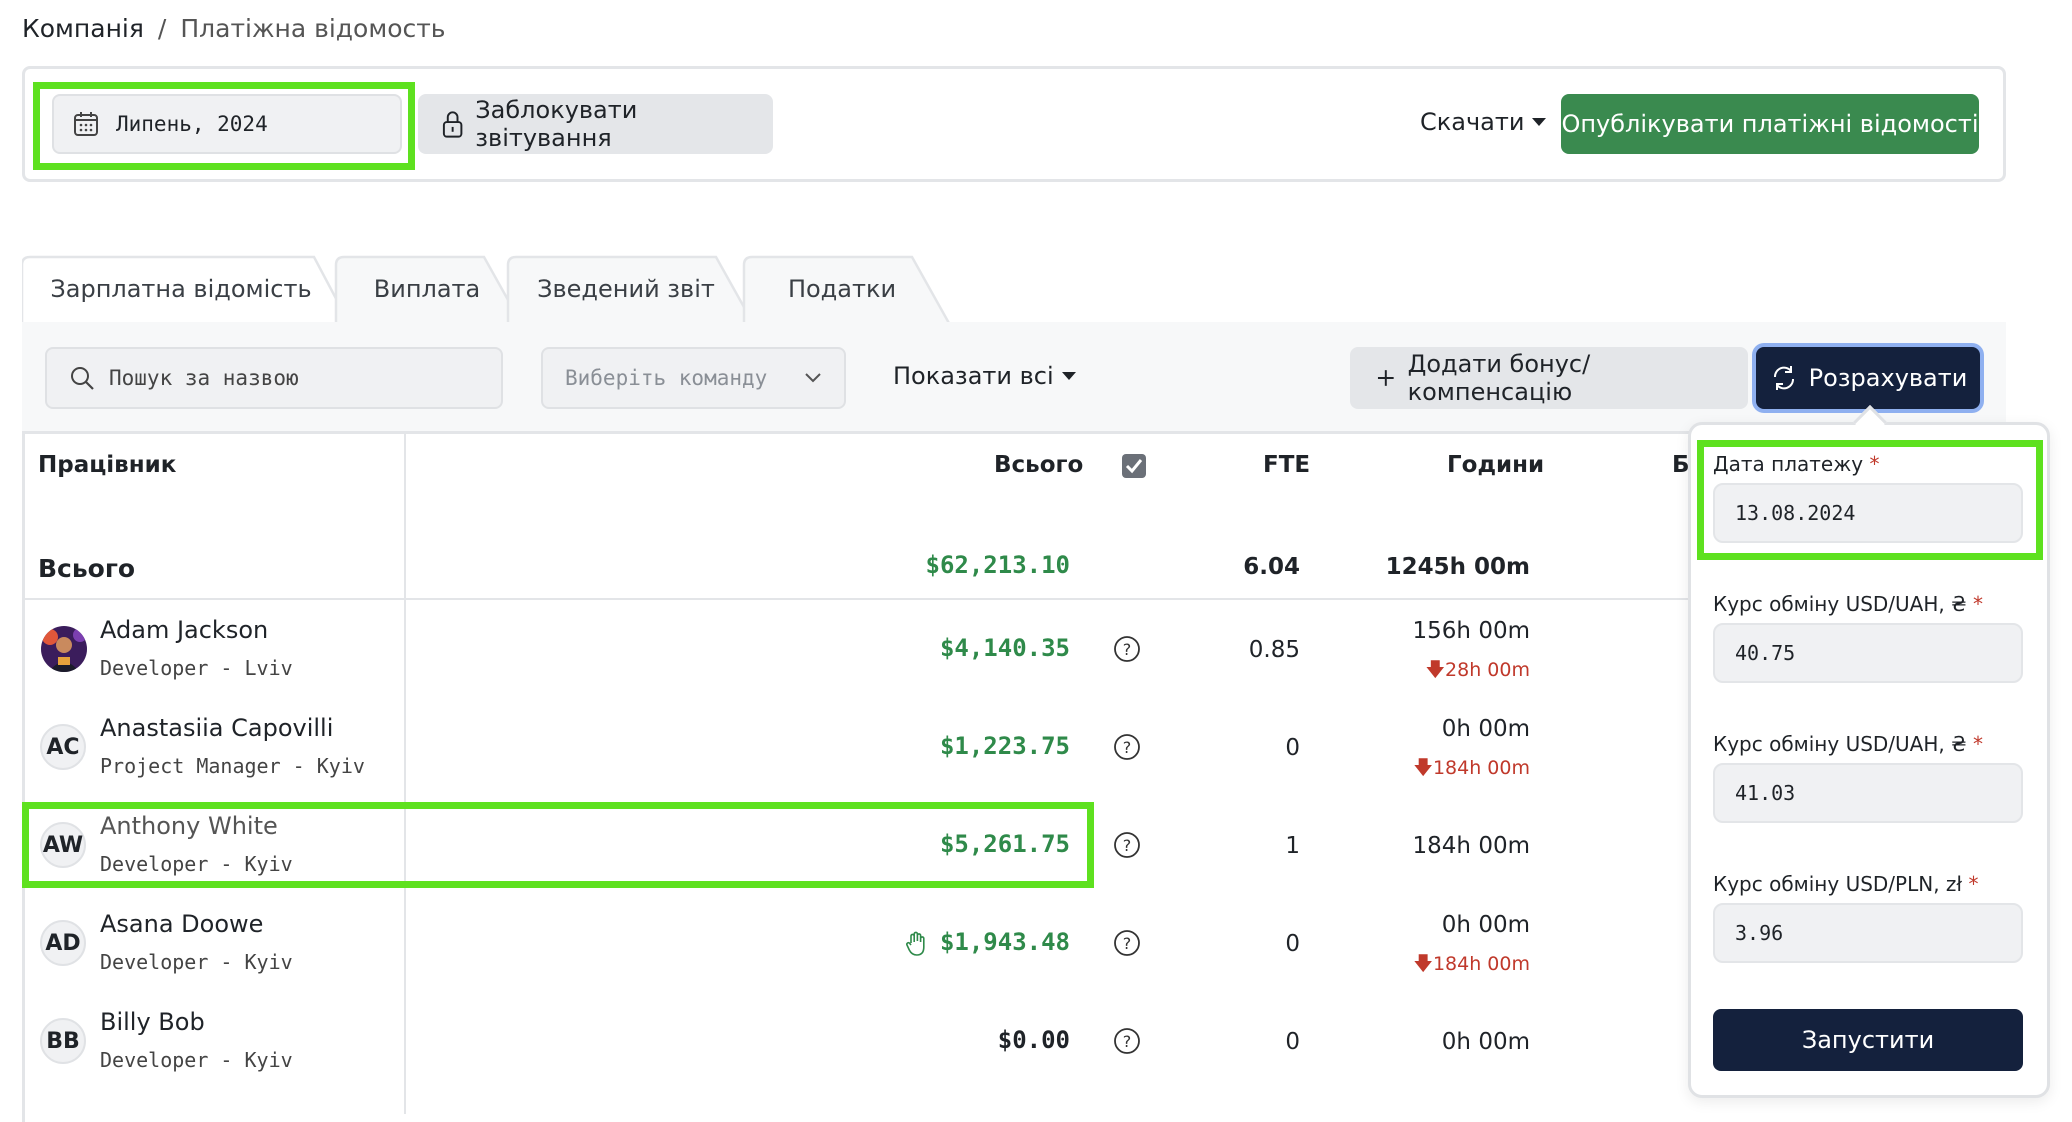 This screenshot has height=1122, width=2072. I want to click on rate-usd-uah-label: Курс обміну USD/UAH, ₴ *, so click(1848, 604).